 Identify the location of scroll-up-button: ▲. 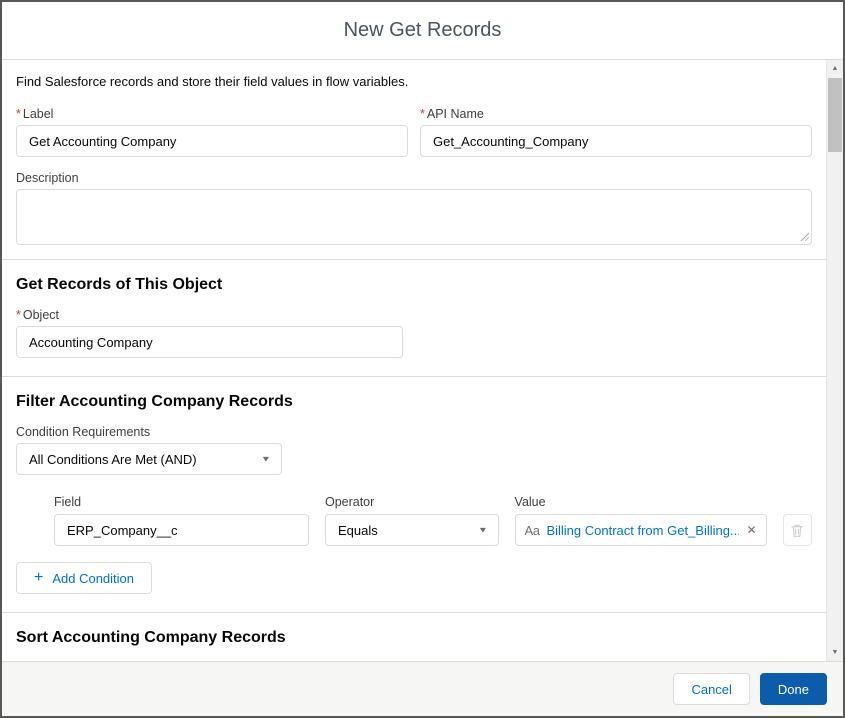
(835, 68).